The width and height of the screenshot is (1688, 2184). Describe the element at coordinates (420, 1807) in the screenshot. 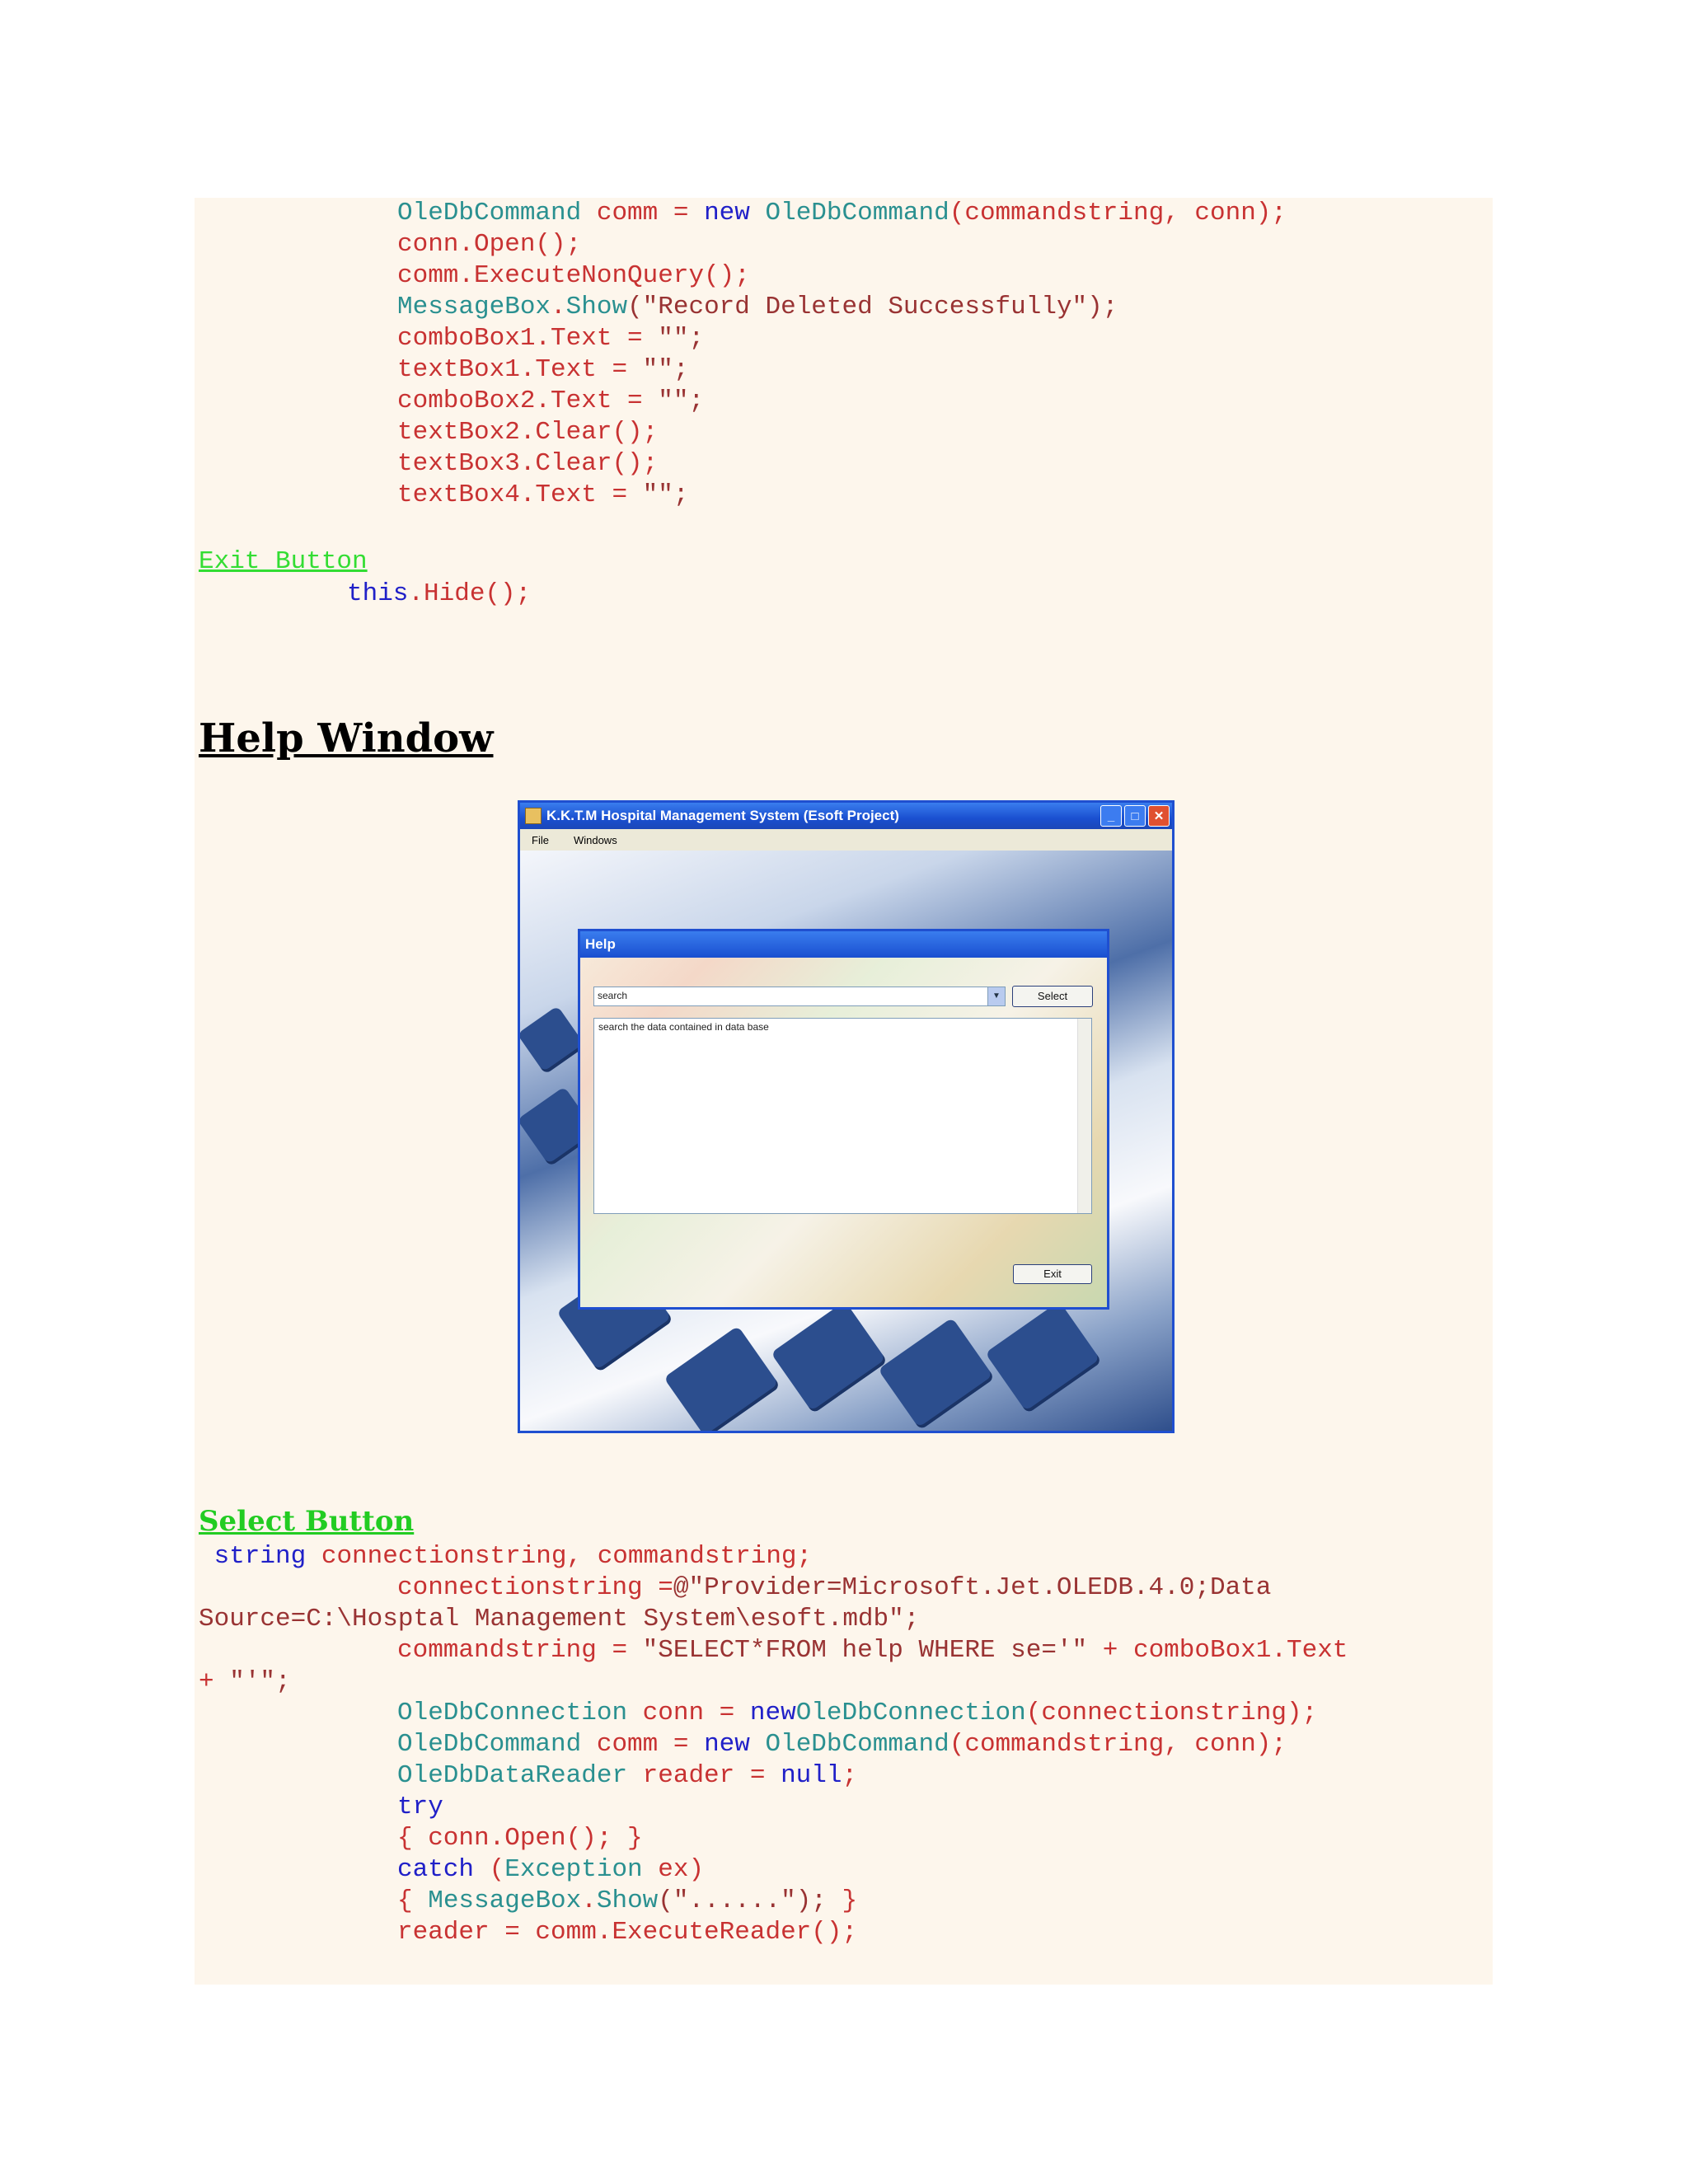

I see `code-token: try` at that location.